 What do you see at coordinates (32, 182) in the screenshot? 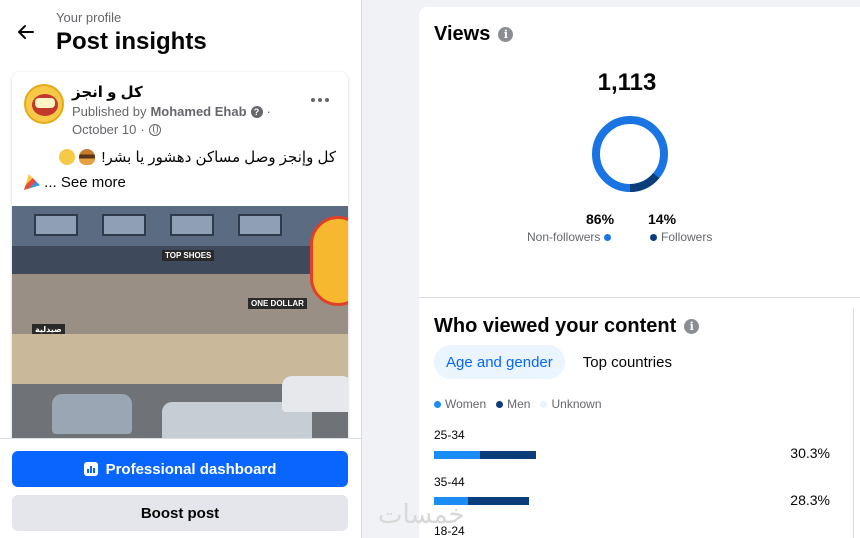
I see `party-popper-emoji-icon` at bounding box center [32, 182].